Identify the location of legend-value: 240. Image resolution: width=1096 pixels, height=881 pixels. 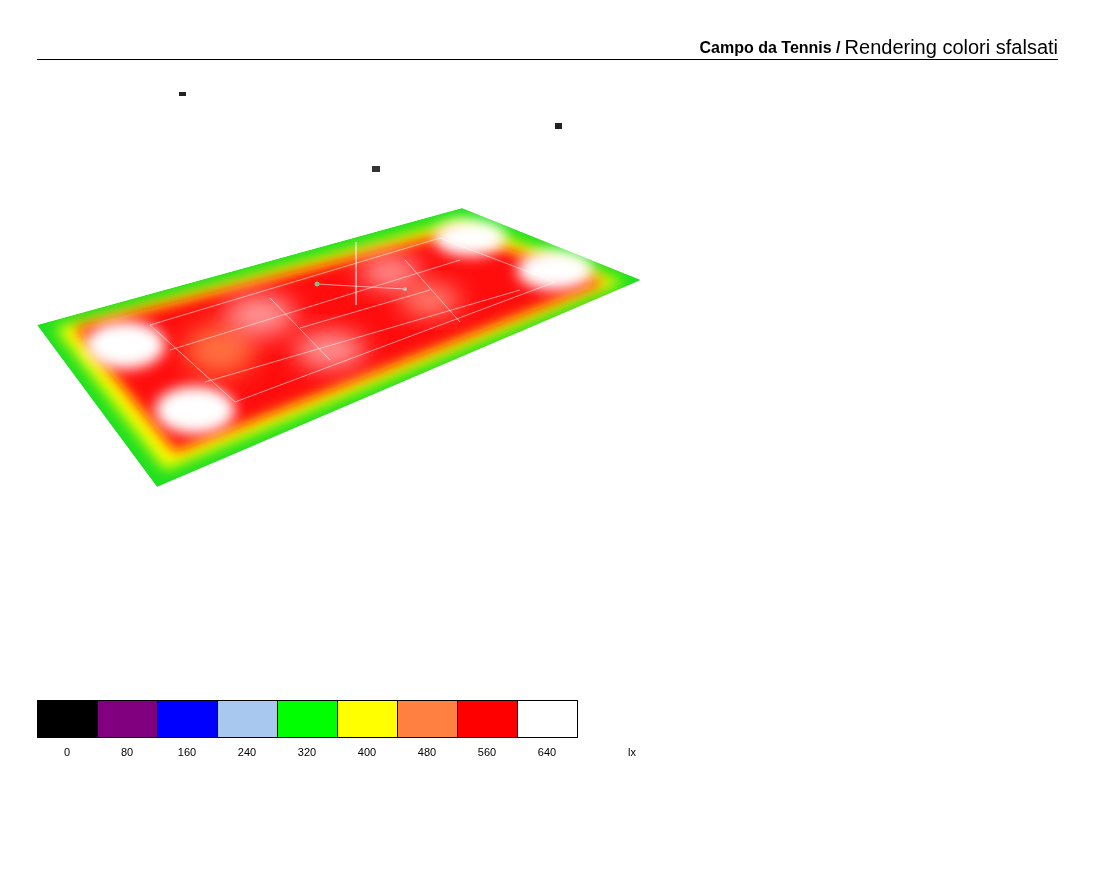
(247, 752).